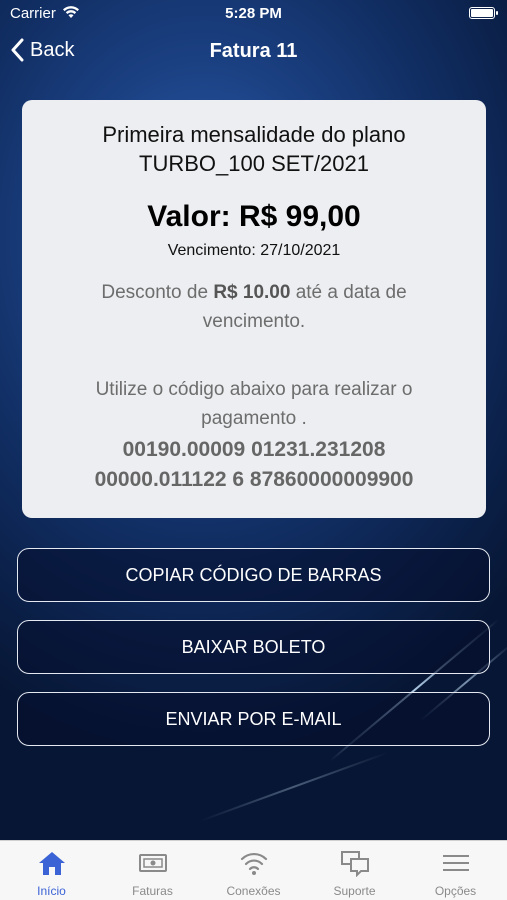  I want to click on page-title: Fatura 11, so click(253, 51).